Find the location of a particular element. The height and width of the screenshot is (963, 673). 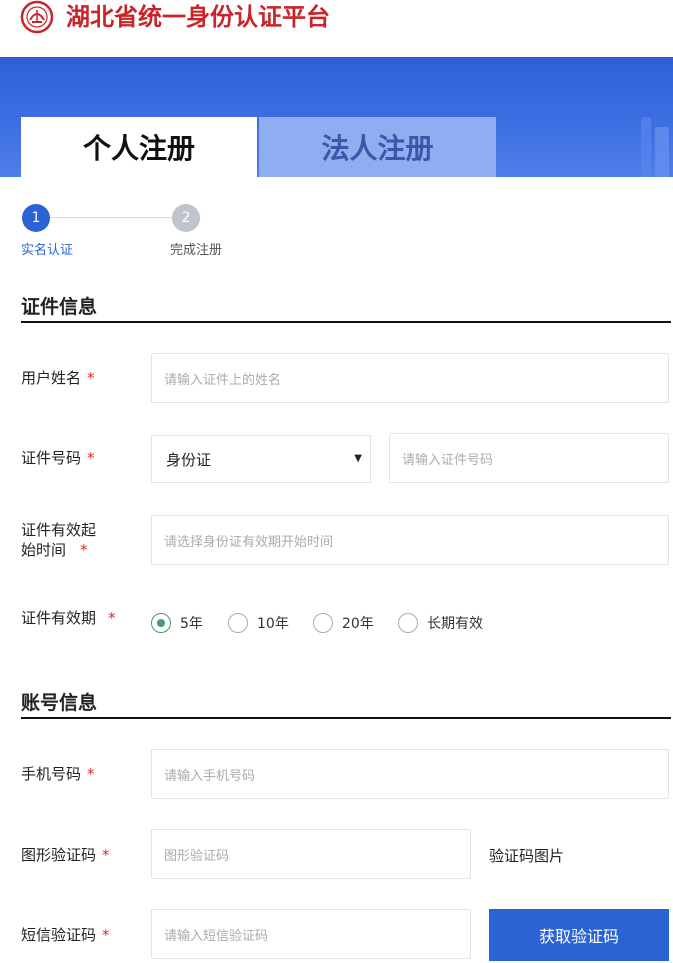

captcha-label: 图形验证码 * is located at coordinates (65, 855).